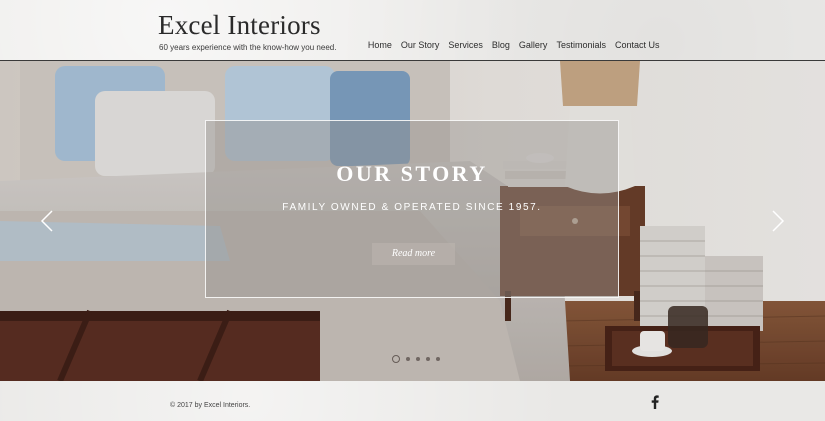 This screenshot has width=825, height=421. I want to click on site-logo-text: Excel Interiors, so click(239, 25).